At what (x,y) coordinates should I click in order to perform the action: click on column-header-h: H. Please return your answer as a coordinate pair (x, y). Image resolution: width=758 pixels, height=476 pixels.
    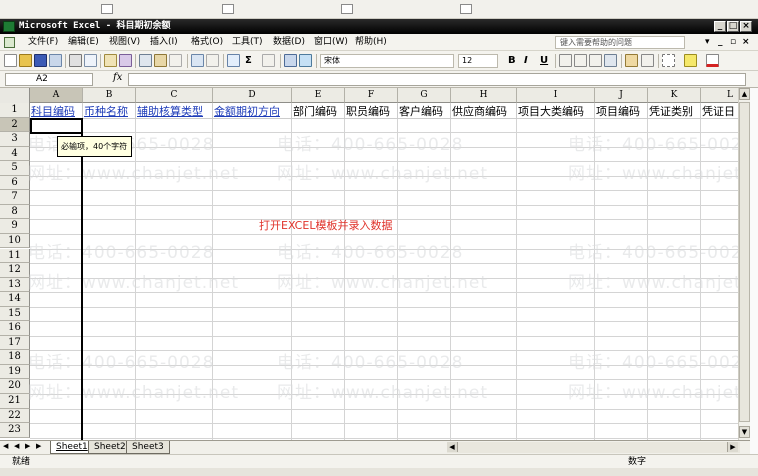
    Looking at the image, I should click on (484, 95).